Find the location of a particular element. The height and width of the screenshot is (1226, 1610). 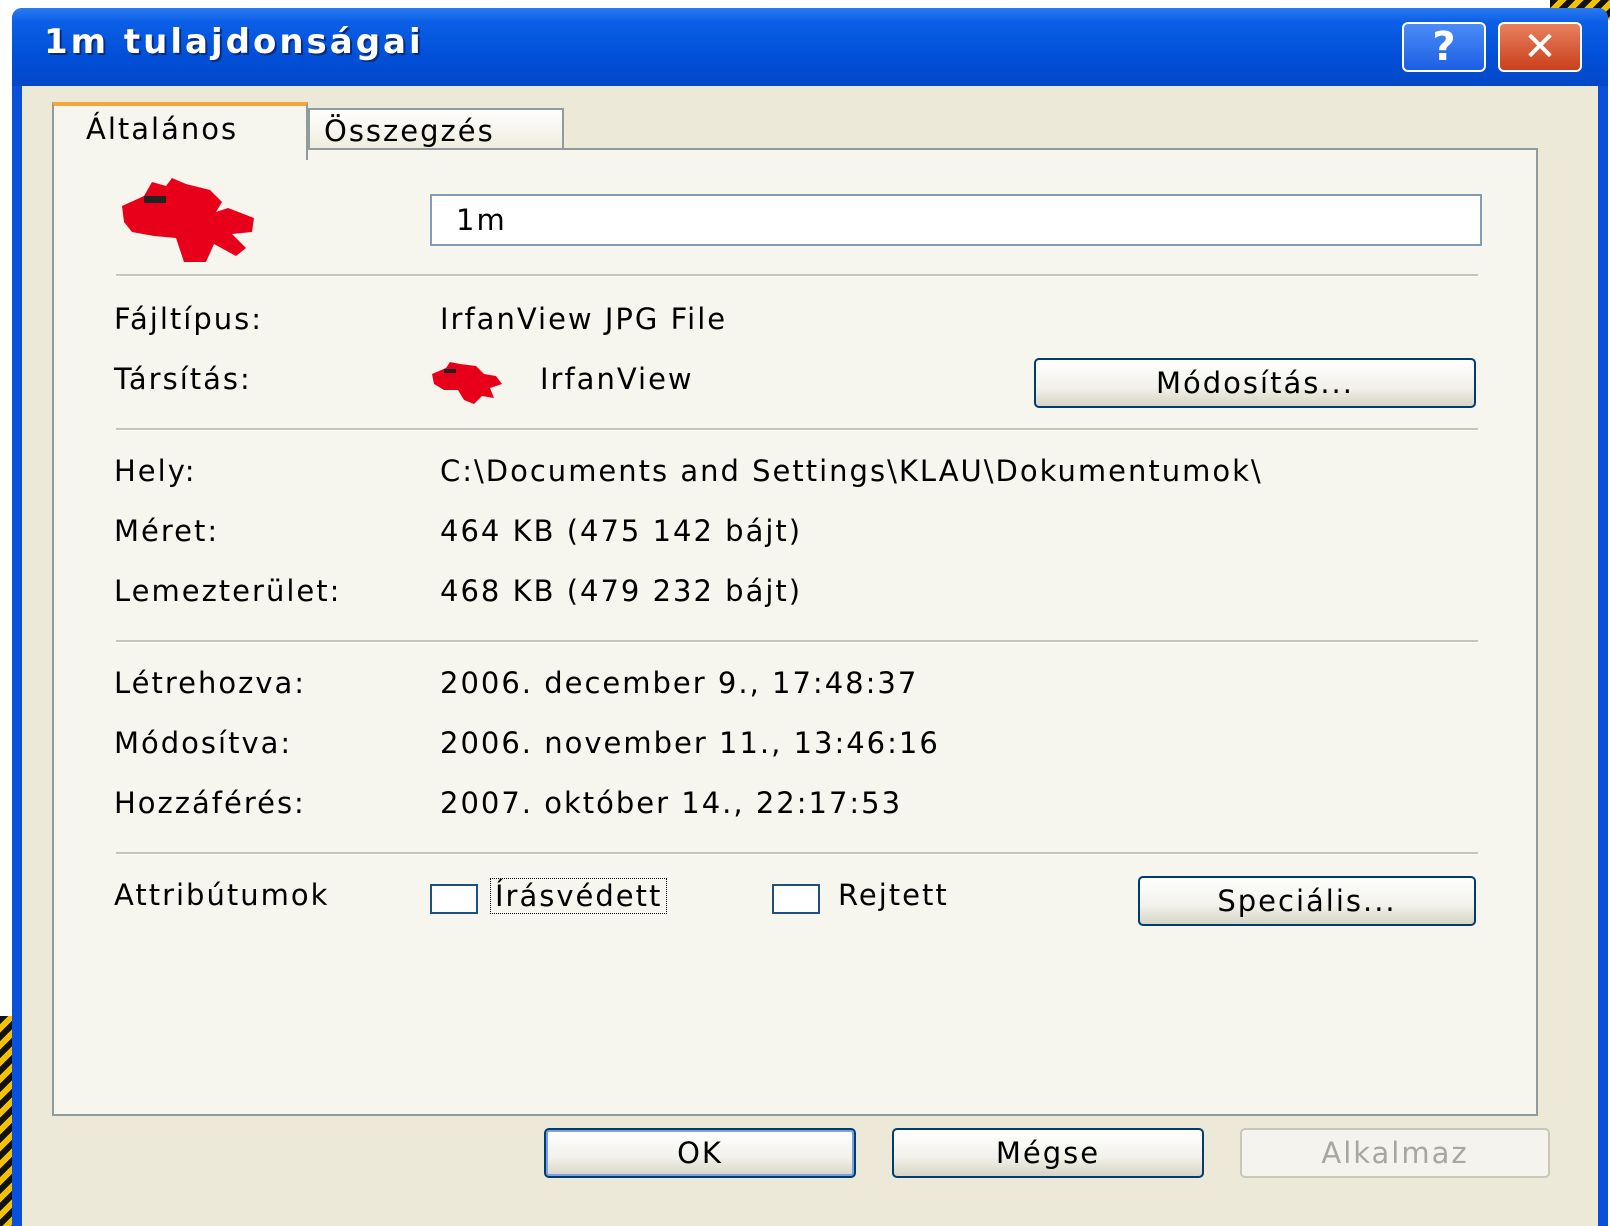

created-label: Létrehozva: is located at coordinates (210, 683).